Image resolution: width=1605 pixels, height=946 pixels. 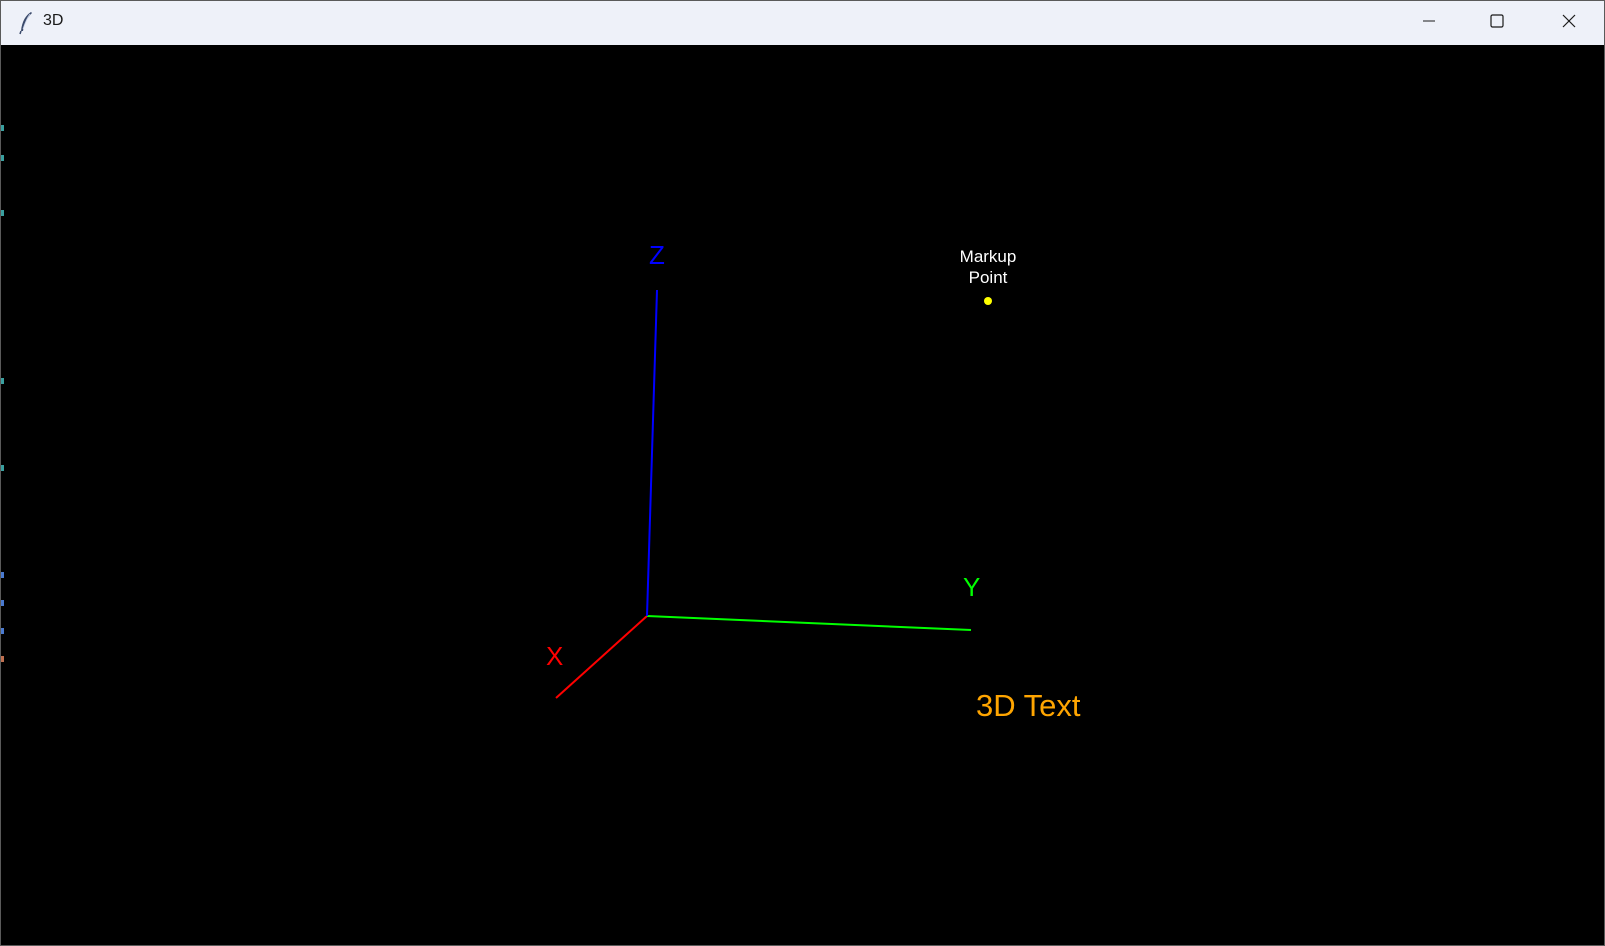 What do you see at coordinates (988, 277) in the screenshot?
I see `markup-label-line2: Point` at bounding box center [988, 277].